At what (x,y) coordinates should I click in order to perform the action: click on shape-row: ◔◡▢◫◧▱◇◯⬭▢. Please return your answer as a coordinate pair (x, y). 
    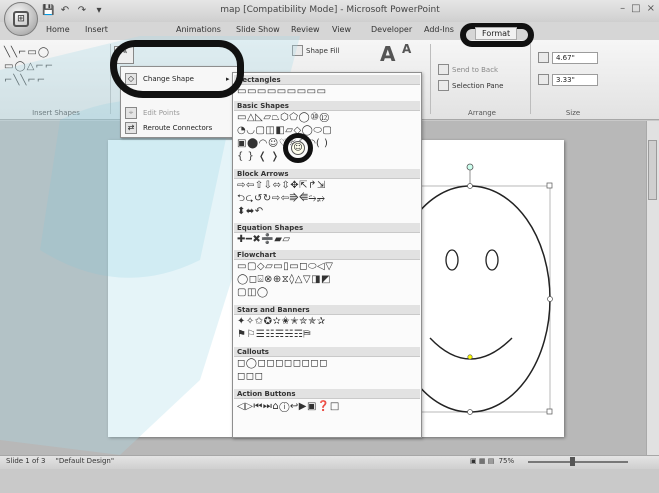
    Looking at the image, I should click on (284, 131).